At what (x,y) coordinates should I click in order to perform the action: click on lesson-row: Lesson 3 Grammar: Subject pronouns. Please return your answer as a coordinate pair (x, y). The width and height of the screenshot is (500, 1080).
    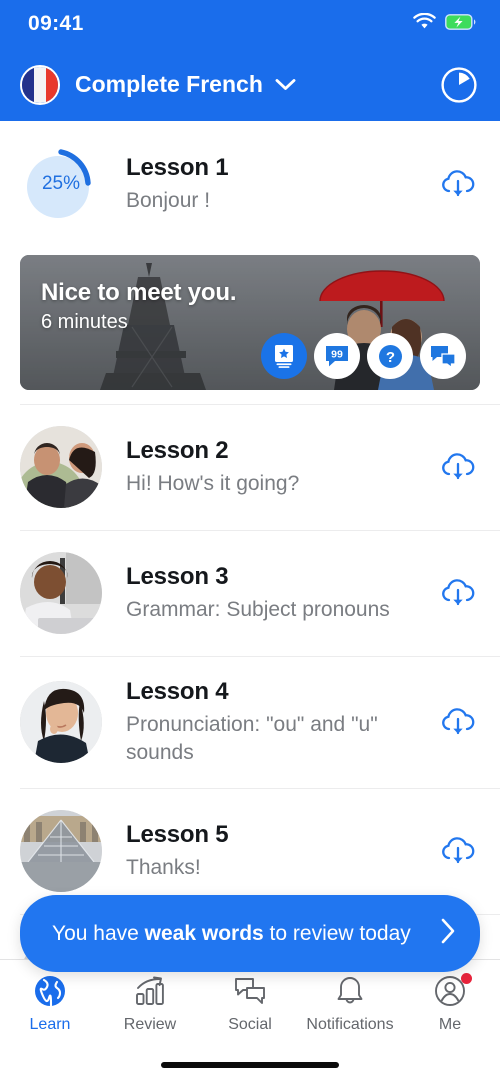
    Looking at the image, I should click on (250, 593).